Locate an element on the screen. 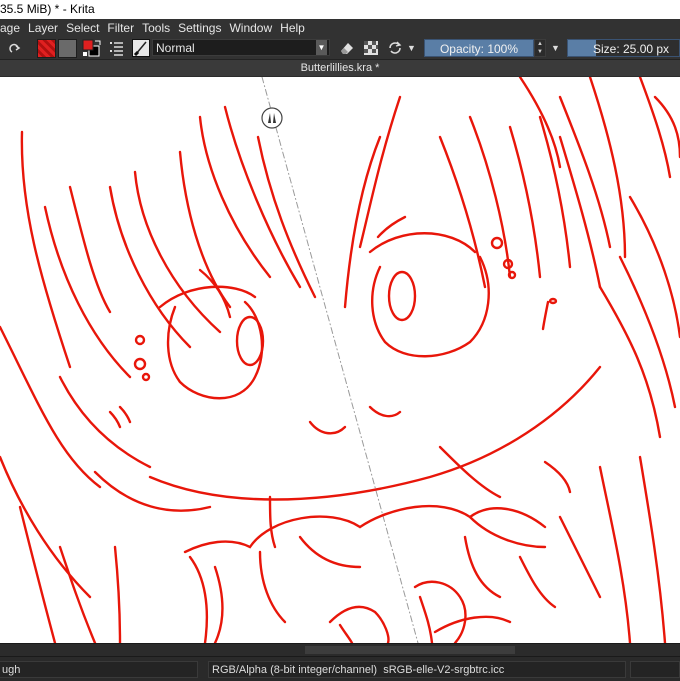 The image size is (680, 681). opacity-value: Opacity: 100% is located at coordinates (479, 49).